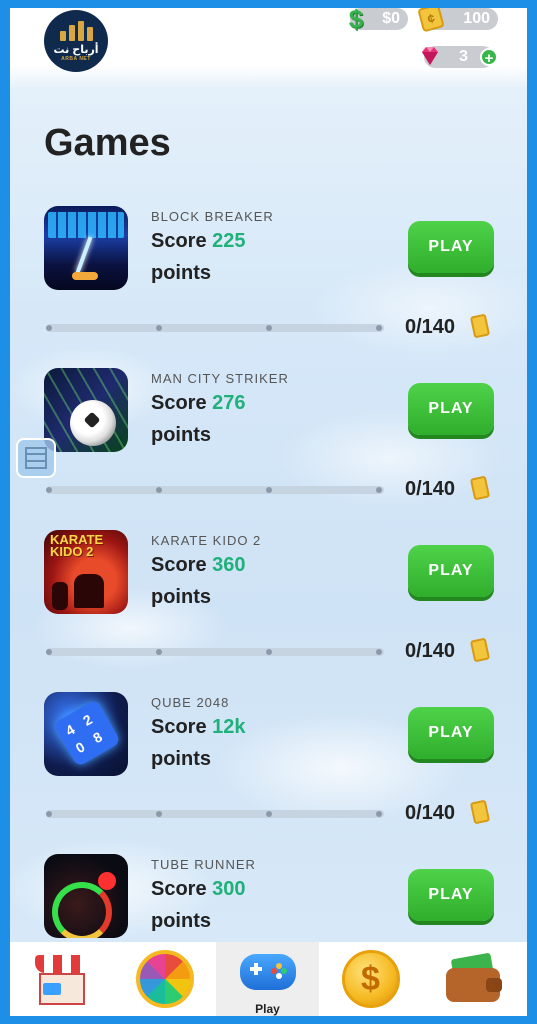 The height and width of the screenshot is (1024, 537). I want to click on tickets-value: 100, so click(476, 18).